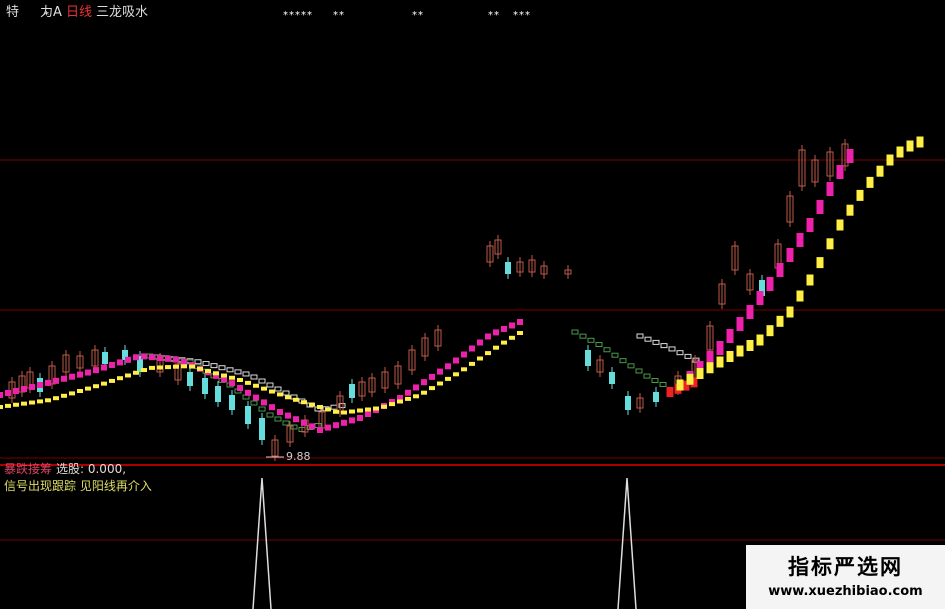  What do you see at coordinates (262, 543) in the screenshot?
I see `signal-spike` at bounding box center [262, 543].